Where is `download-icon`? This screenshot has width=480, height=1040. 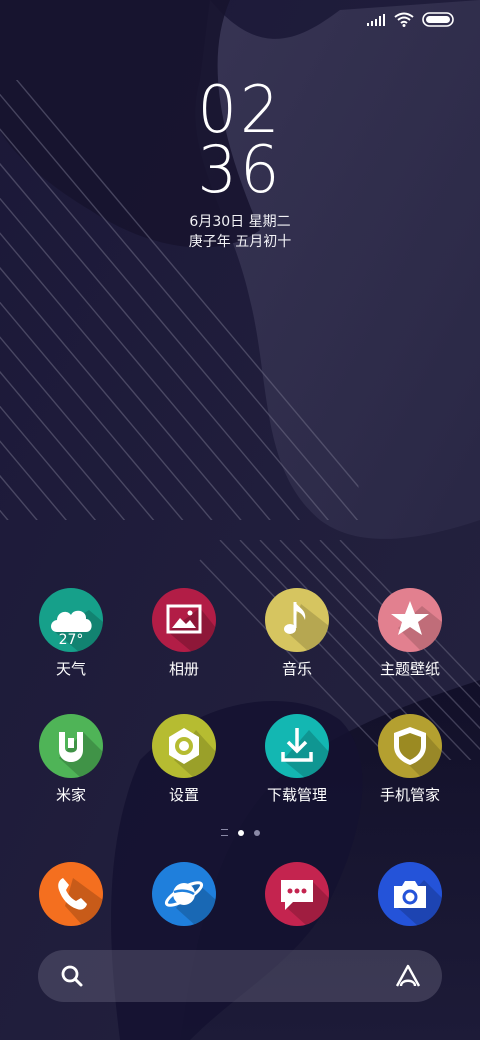 download-icon is located at coordinates (297, 746).